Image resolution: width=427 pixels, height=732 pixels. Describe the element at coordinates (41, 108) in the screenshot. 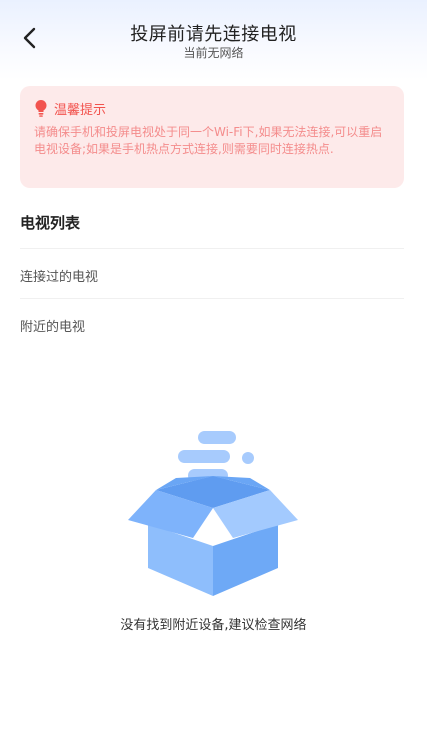

I see `lightbulb-icon` at that location.